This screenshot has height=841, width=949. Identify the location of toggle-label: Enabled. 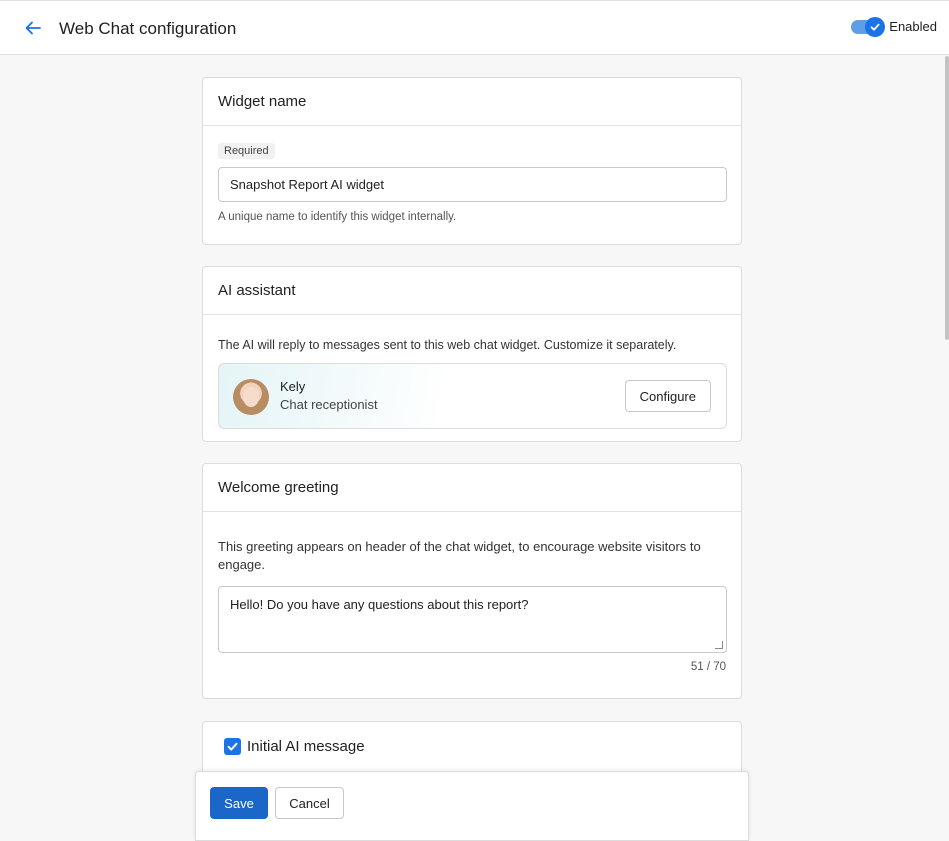
(913, 26).